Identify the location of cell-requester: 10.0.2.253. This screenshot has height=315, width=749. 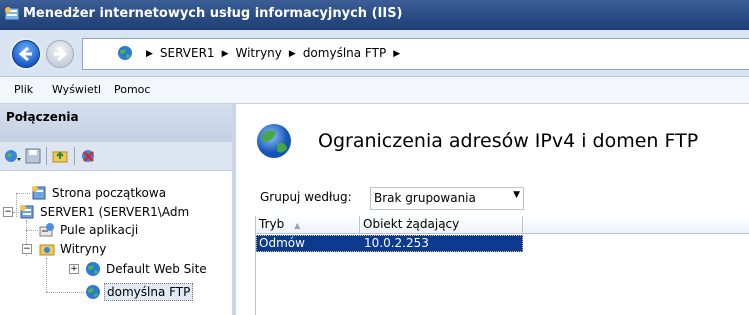
(396, 243).